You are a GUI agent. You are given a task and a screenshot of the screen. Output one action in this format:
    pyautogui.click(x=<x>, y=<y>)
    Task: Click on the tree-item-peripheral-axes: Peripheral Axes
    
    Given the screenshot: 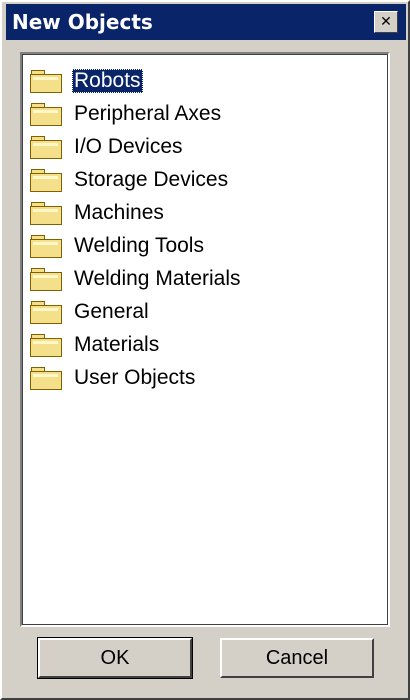 What is the action you would take?
    pyautogui.click(x=209, y=113)
    